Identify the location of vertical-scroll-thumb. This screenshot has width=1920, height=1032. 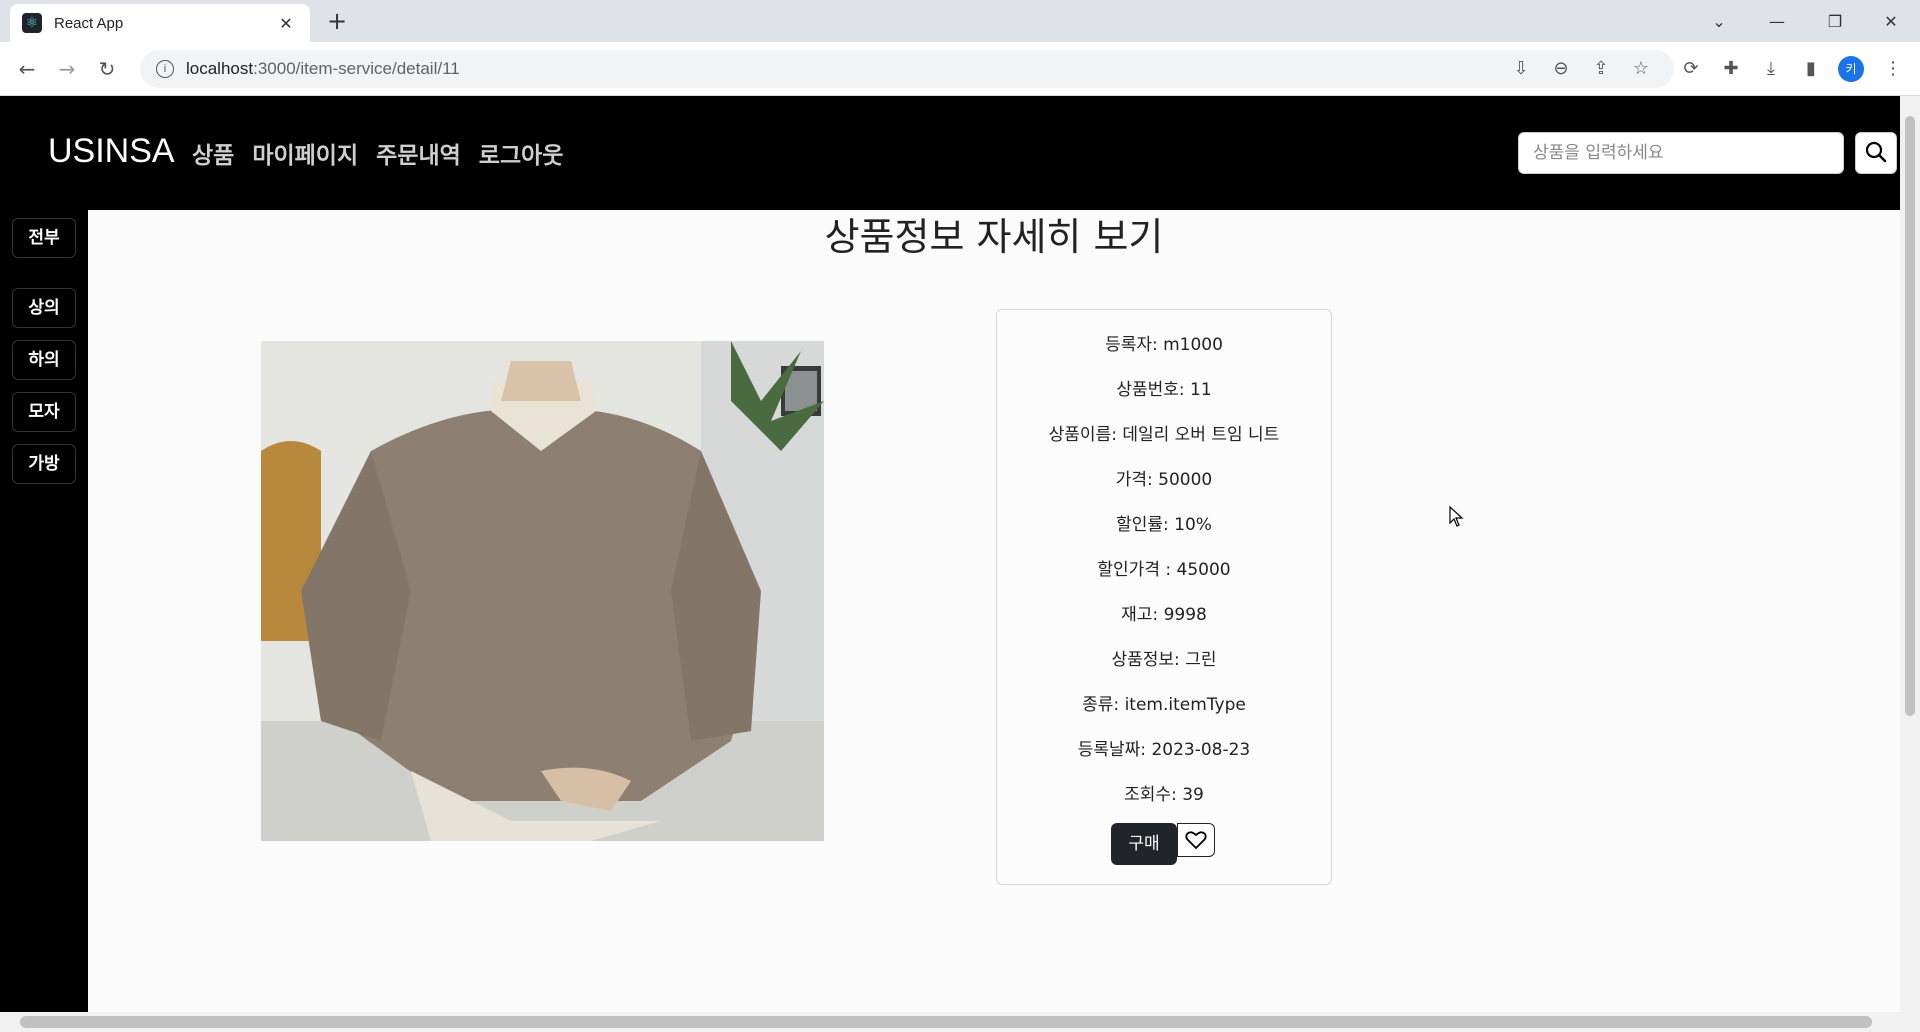
(1910, 416).